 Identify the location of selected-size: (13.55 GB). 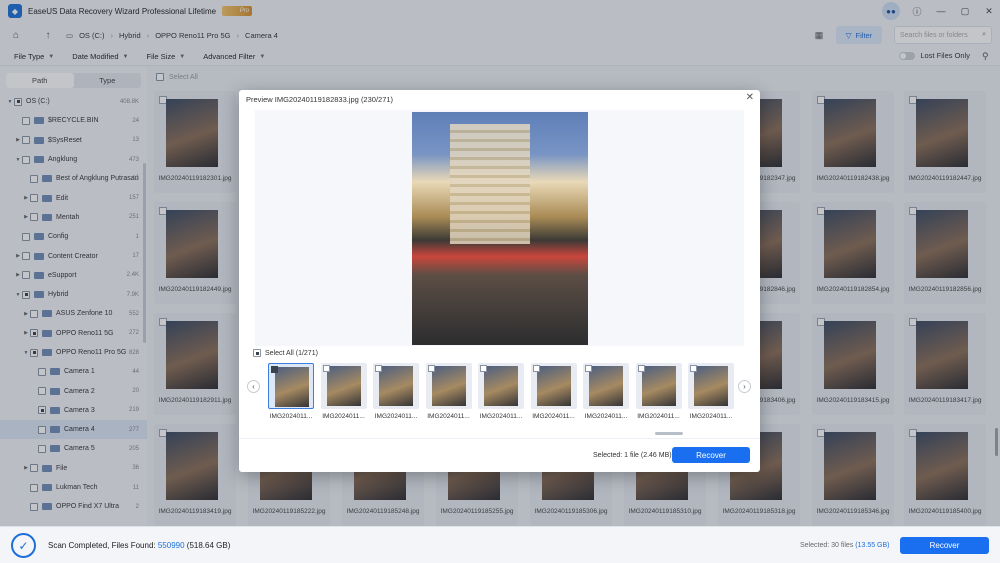
(872, 545).